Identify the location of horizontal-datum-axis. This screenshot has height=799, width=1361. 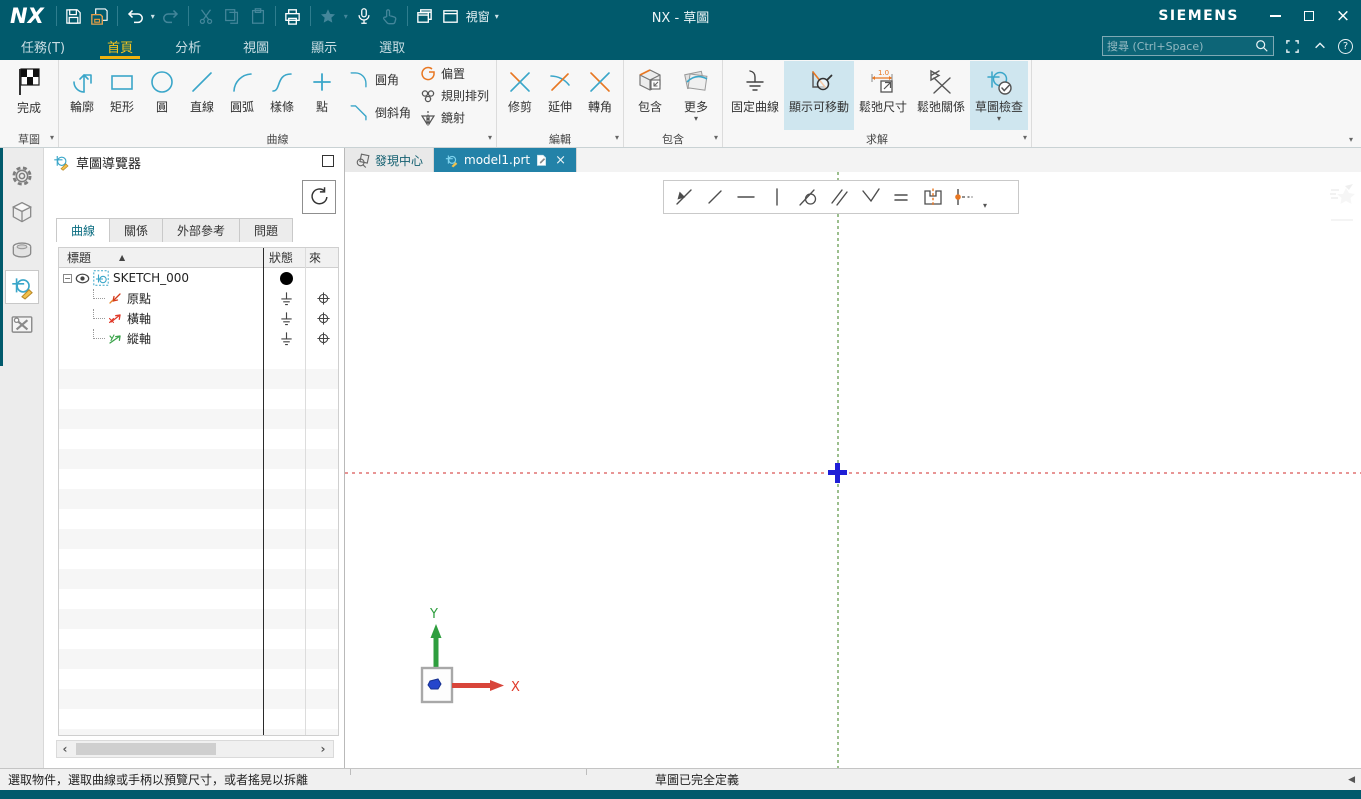
(853, 473).